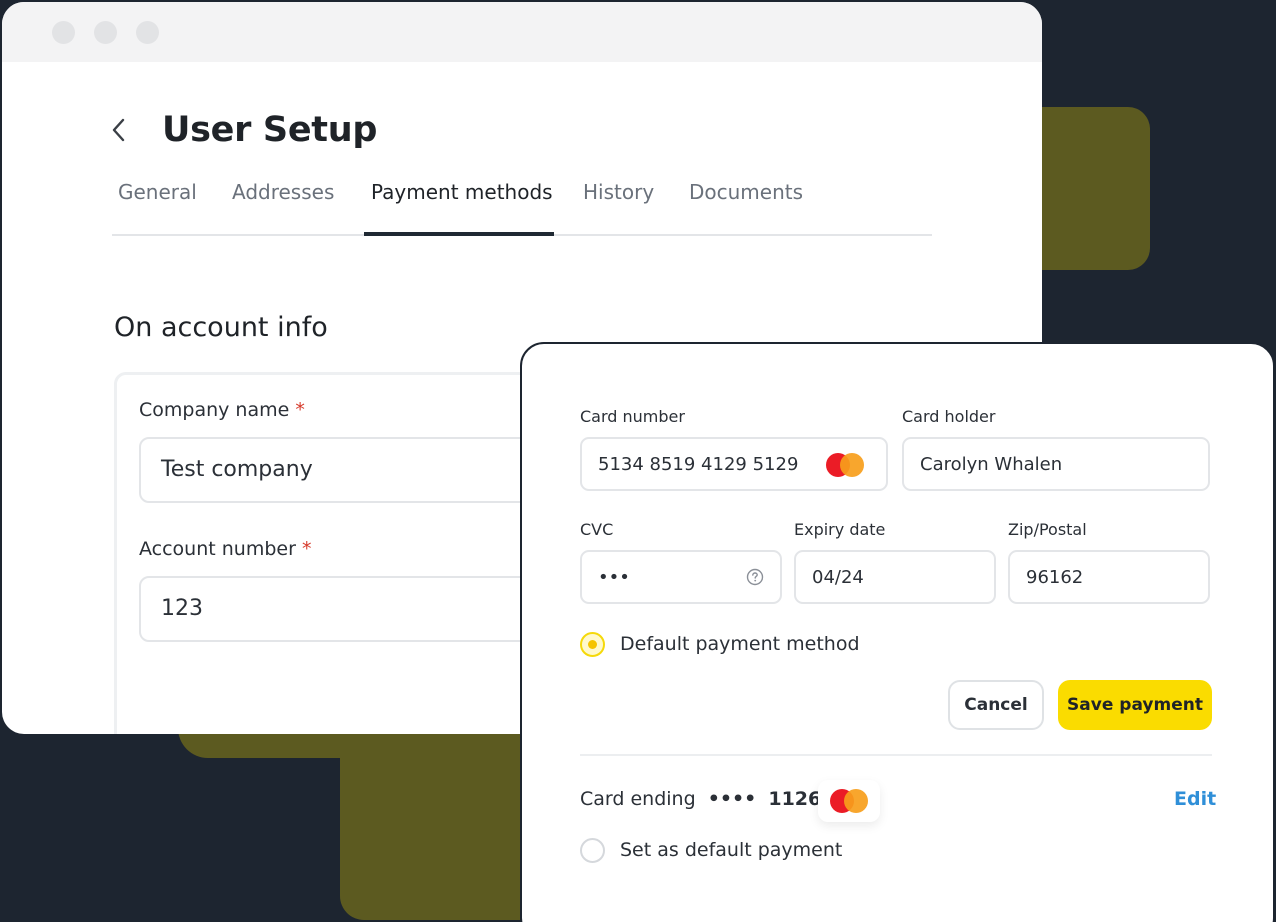 This screenshot has height=922, width=1276. Describe the element at coordinates (121, 130) in the screenshot. I see `chevron-left-icon` at that location.